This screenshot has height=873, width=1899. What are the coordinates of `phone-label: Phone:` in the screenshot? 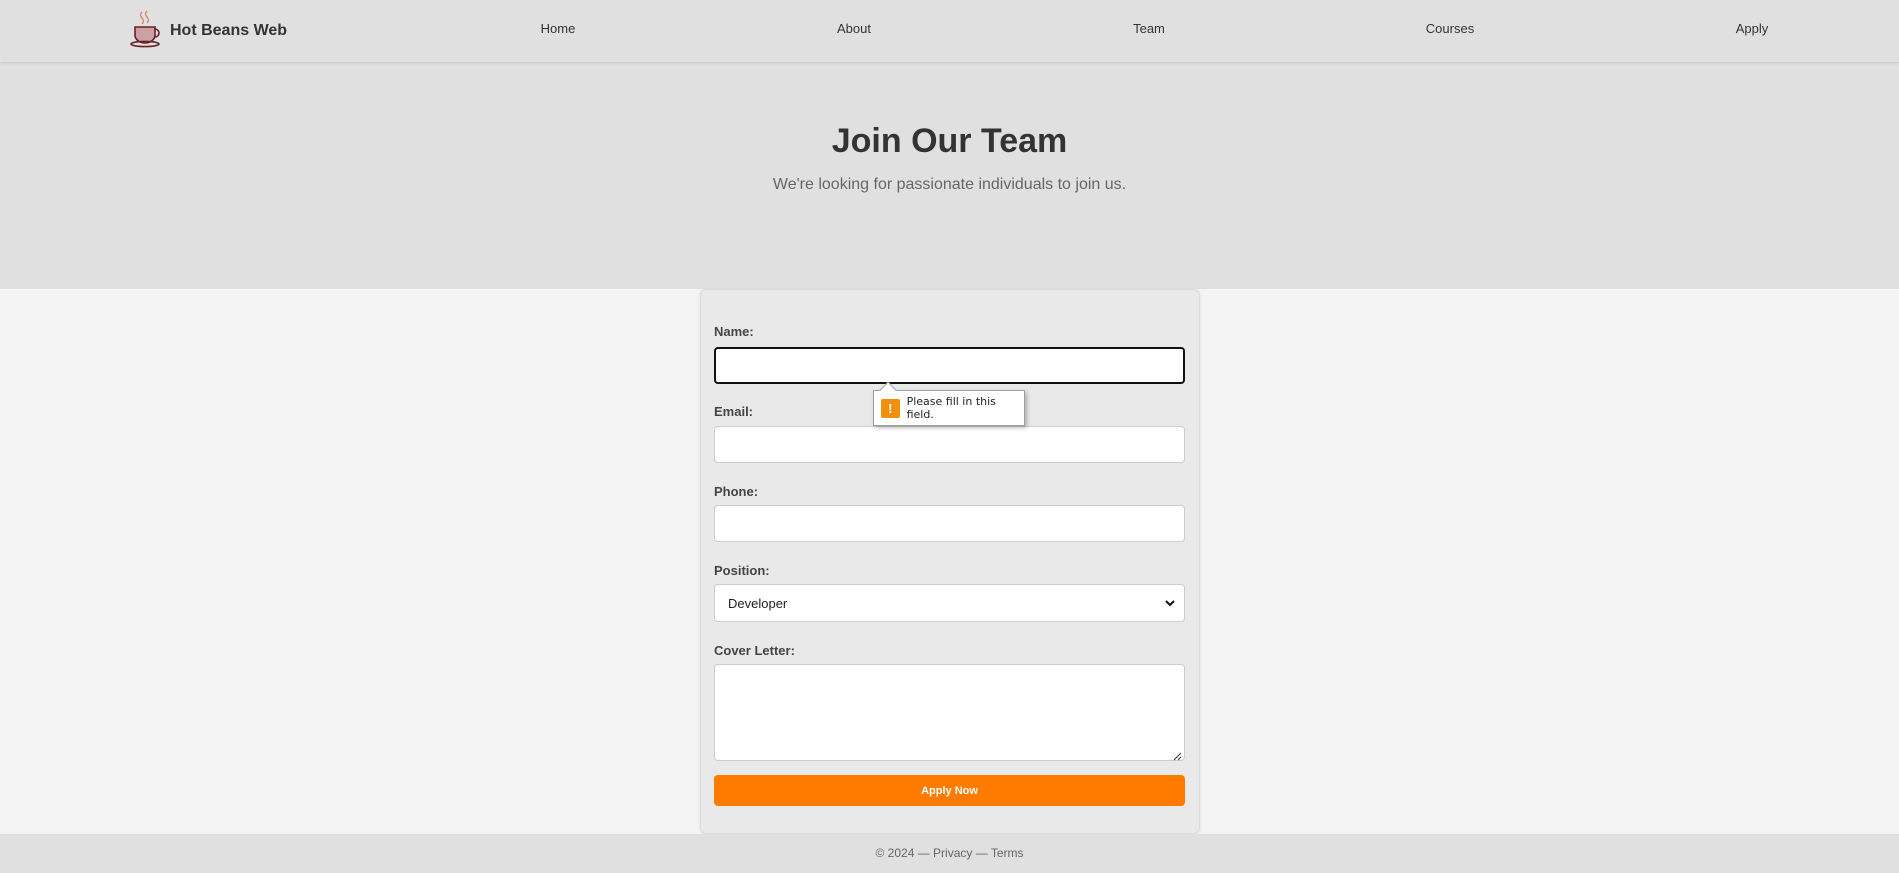 It's located at (736, 491).